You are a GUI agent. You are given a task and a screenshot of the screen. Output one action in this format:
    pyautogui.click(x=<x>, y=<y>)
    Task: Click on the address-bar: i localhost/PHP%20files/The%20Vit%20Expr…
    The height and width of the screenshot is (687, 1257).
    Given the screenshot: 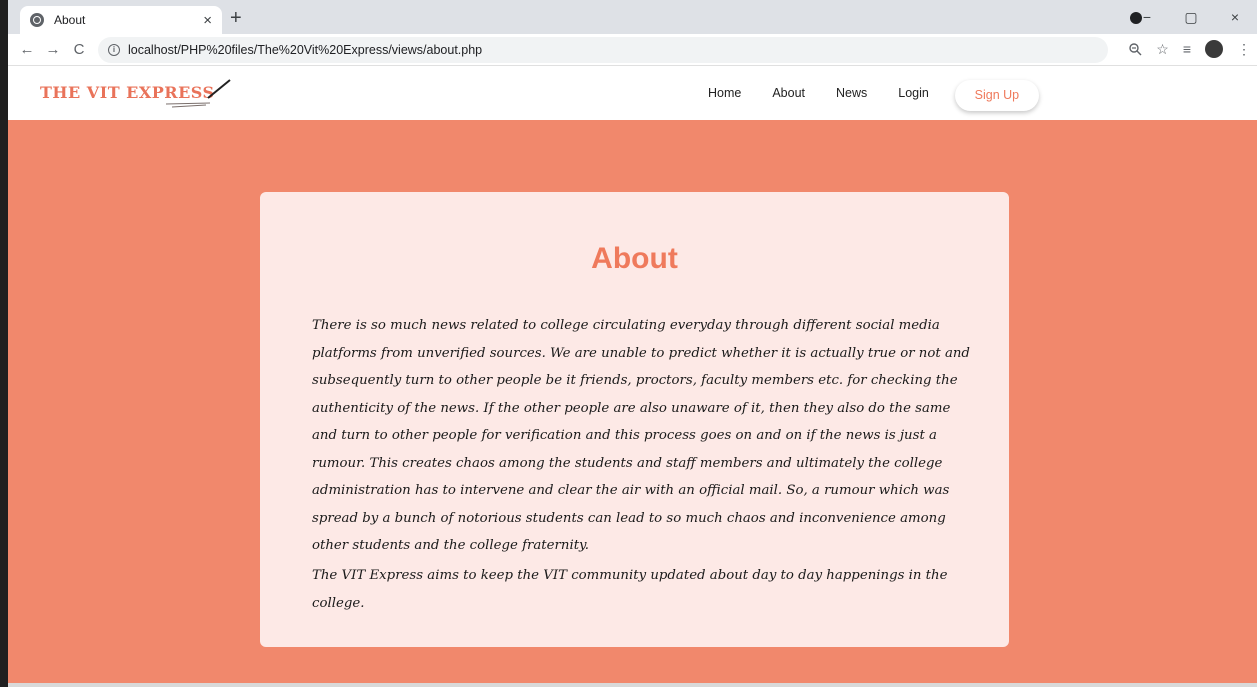 What is the action you would take?
    pyautogui.click(x=603, y=49)
    